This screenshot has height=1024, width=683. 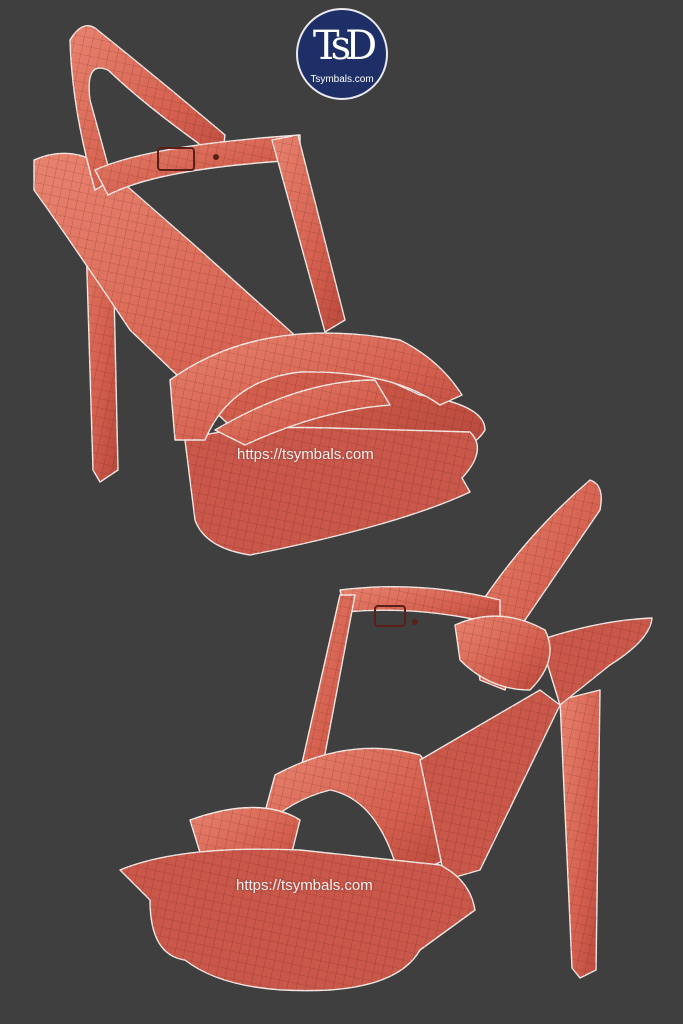 What do you see at coordinates (304, 885) in the screenshot?
I see `watermark-url-bottom: https://tsymbals.com` at bounding box center [304, 885].